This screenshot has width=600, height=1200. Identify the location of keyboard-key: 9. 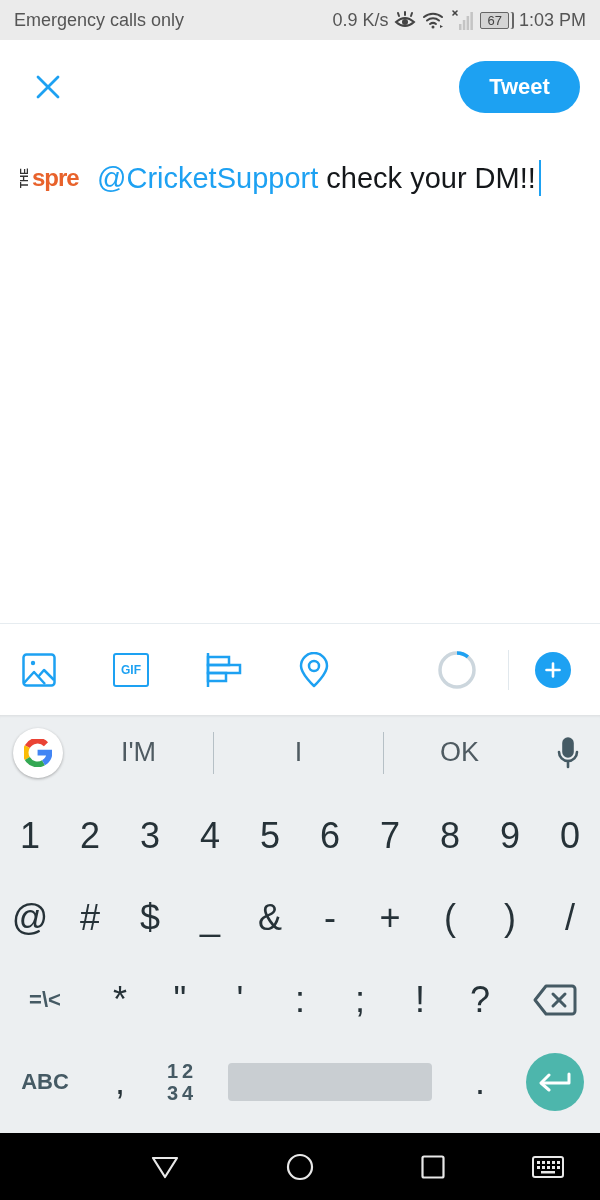
(510, 836).